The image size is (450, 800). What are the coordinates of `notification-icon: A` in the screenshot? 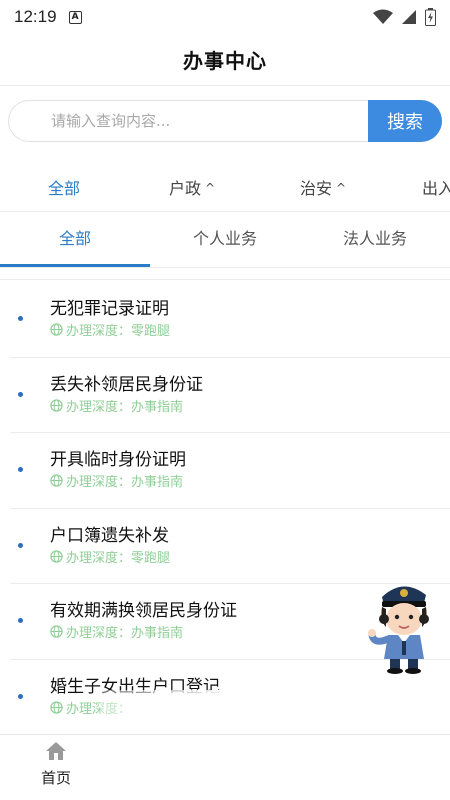 It's located at (75, 17).